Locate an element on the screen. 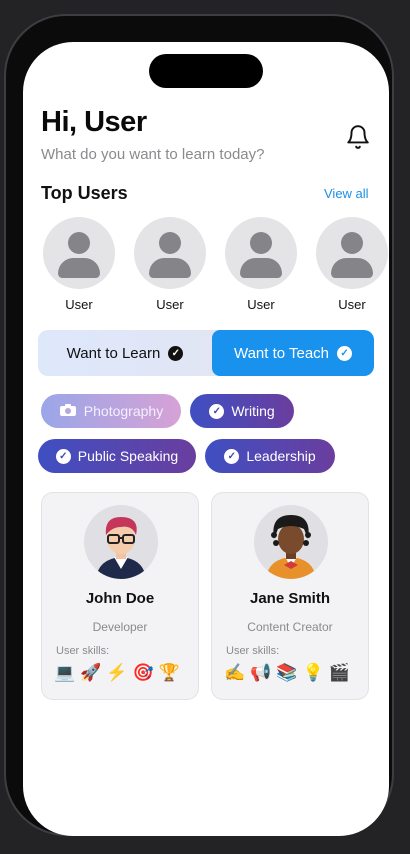 This screenshot has width=410, height=854. card-skills-icons: 💻 🚀 ⚡ 🎯 🏆 is located at coordinates (117, 673).